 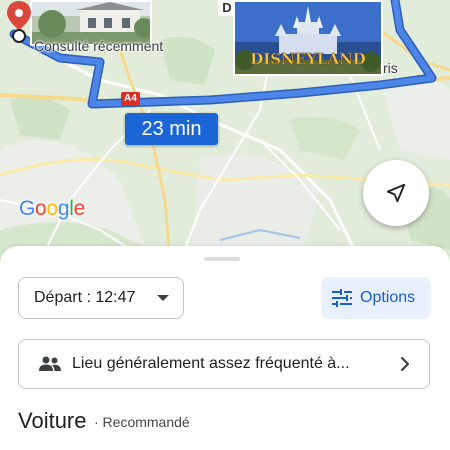 I want to click on location-pin-icon, so click(x=19, y=22).